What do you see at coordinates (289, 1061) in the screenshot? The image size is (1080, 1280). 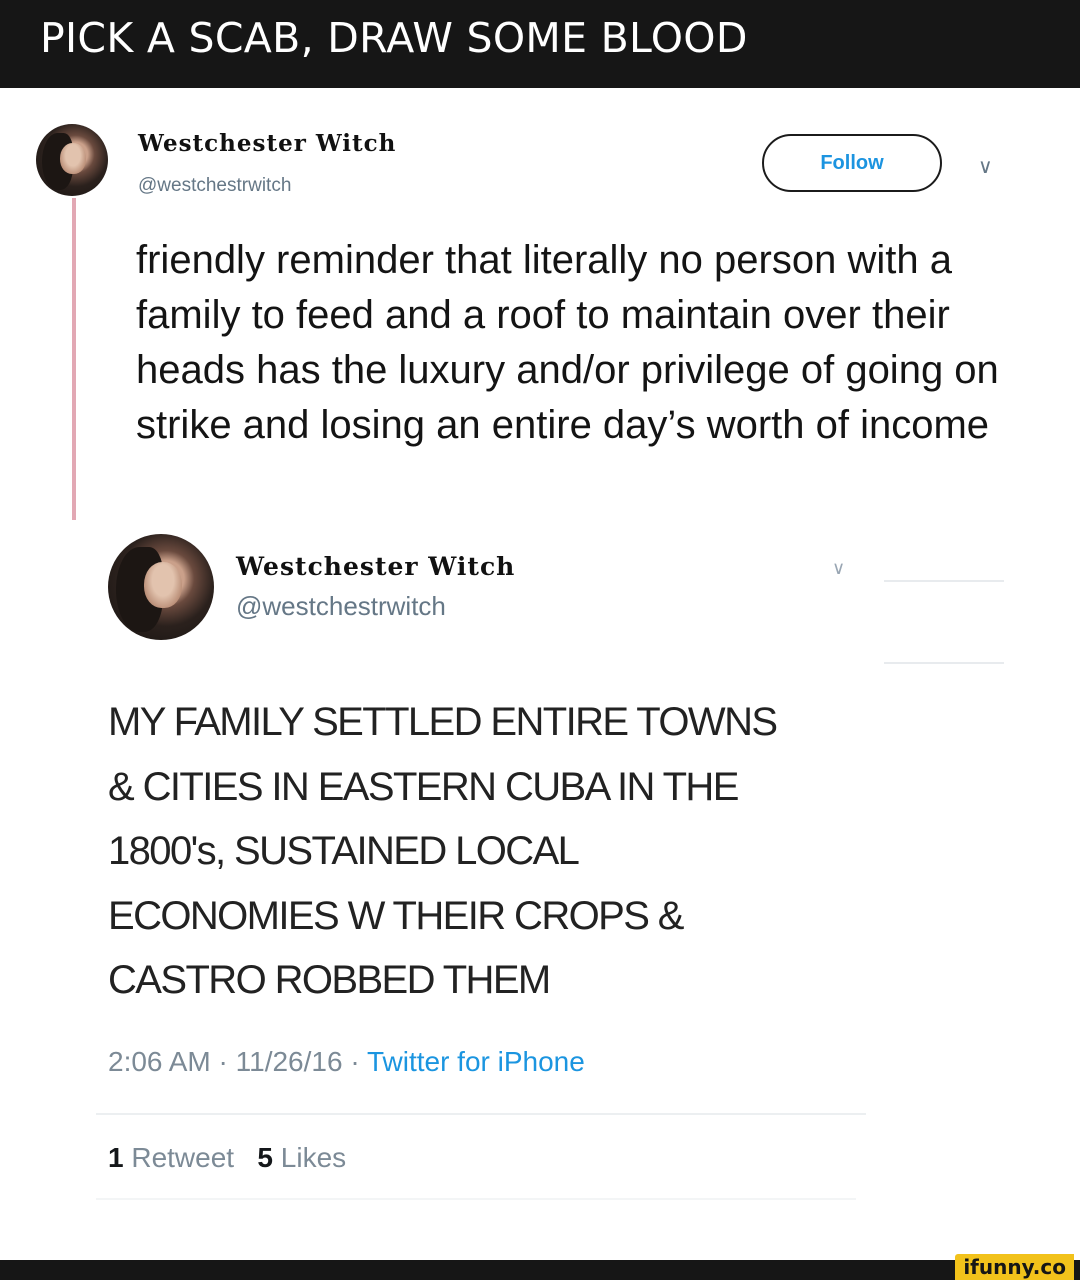 I see `tweet-date: 11/26/16` at bounding box center [289, 1061].